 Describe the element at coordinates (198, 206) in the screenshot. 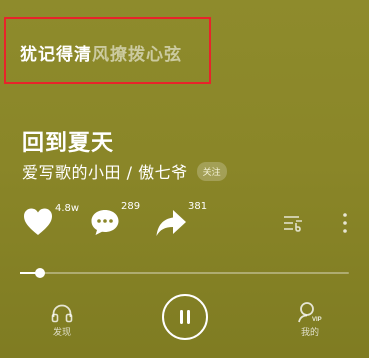

I see `share-count: 381` at that location.